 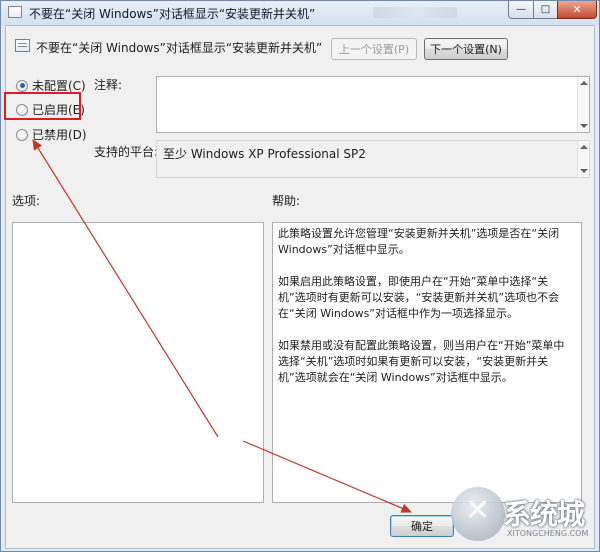 I want to click on watermark-logo-icon, so click(x=478, y=514).